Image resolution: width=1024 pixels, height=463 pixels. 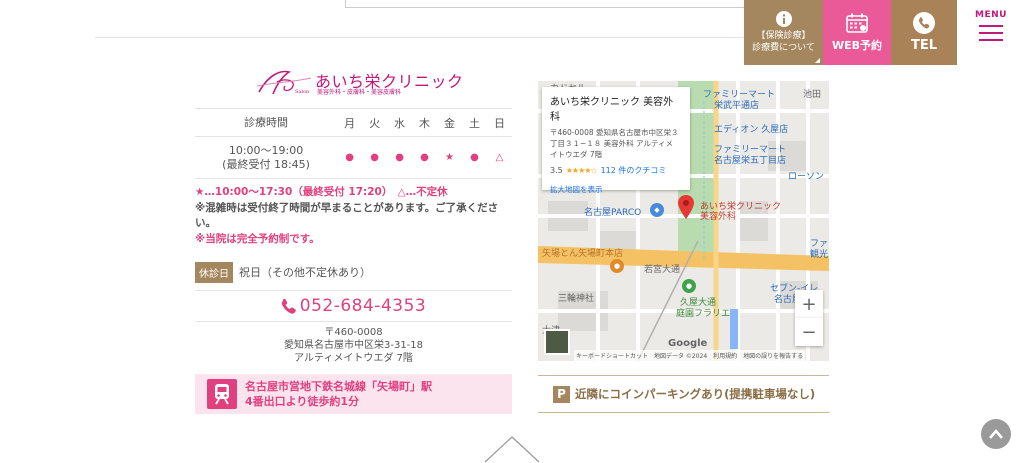 What do you see at coordinates (557, 342) in the screenshot?
I see `map-satellite-toggle` at bounding box center [557, 342].